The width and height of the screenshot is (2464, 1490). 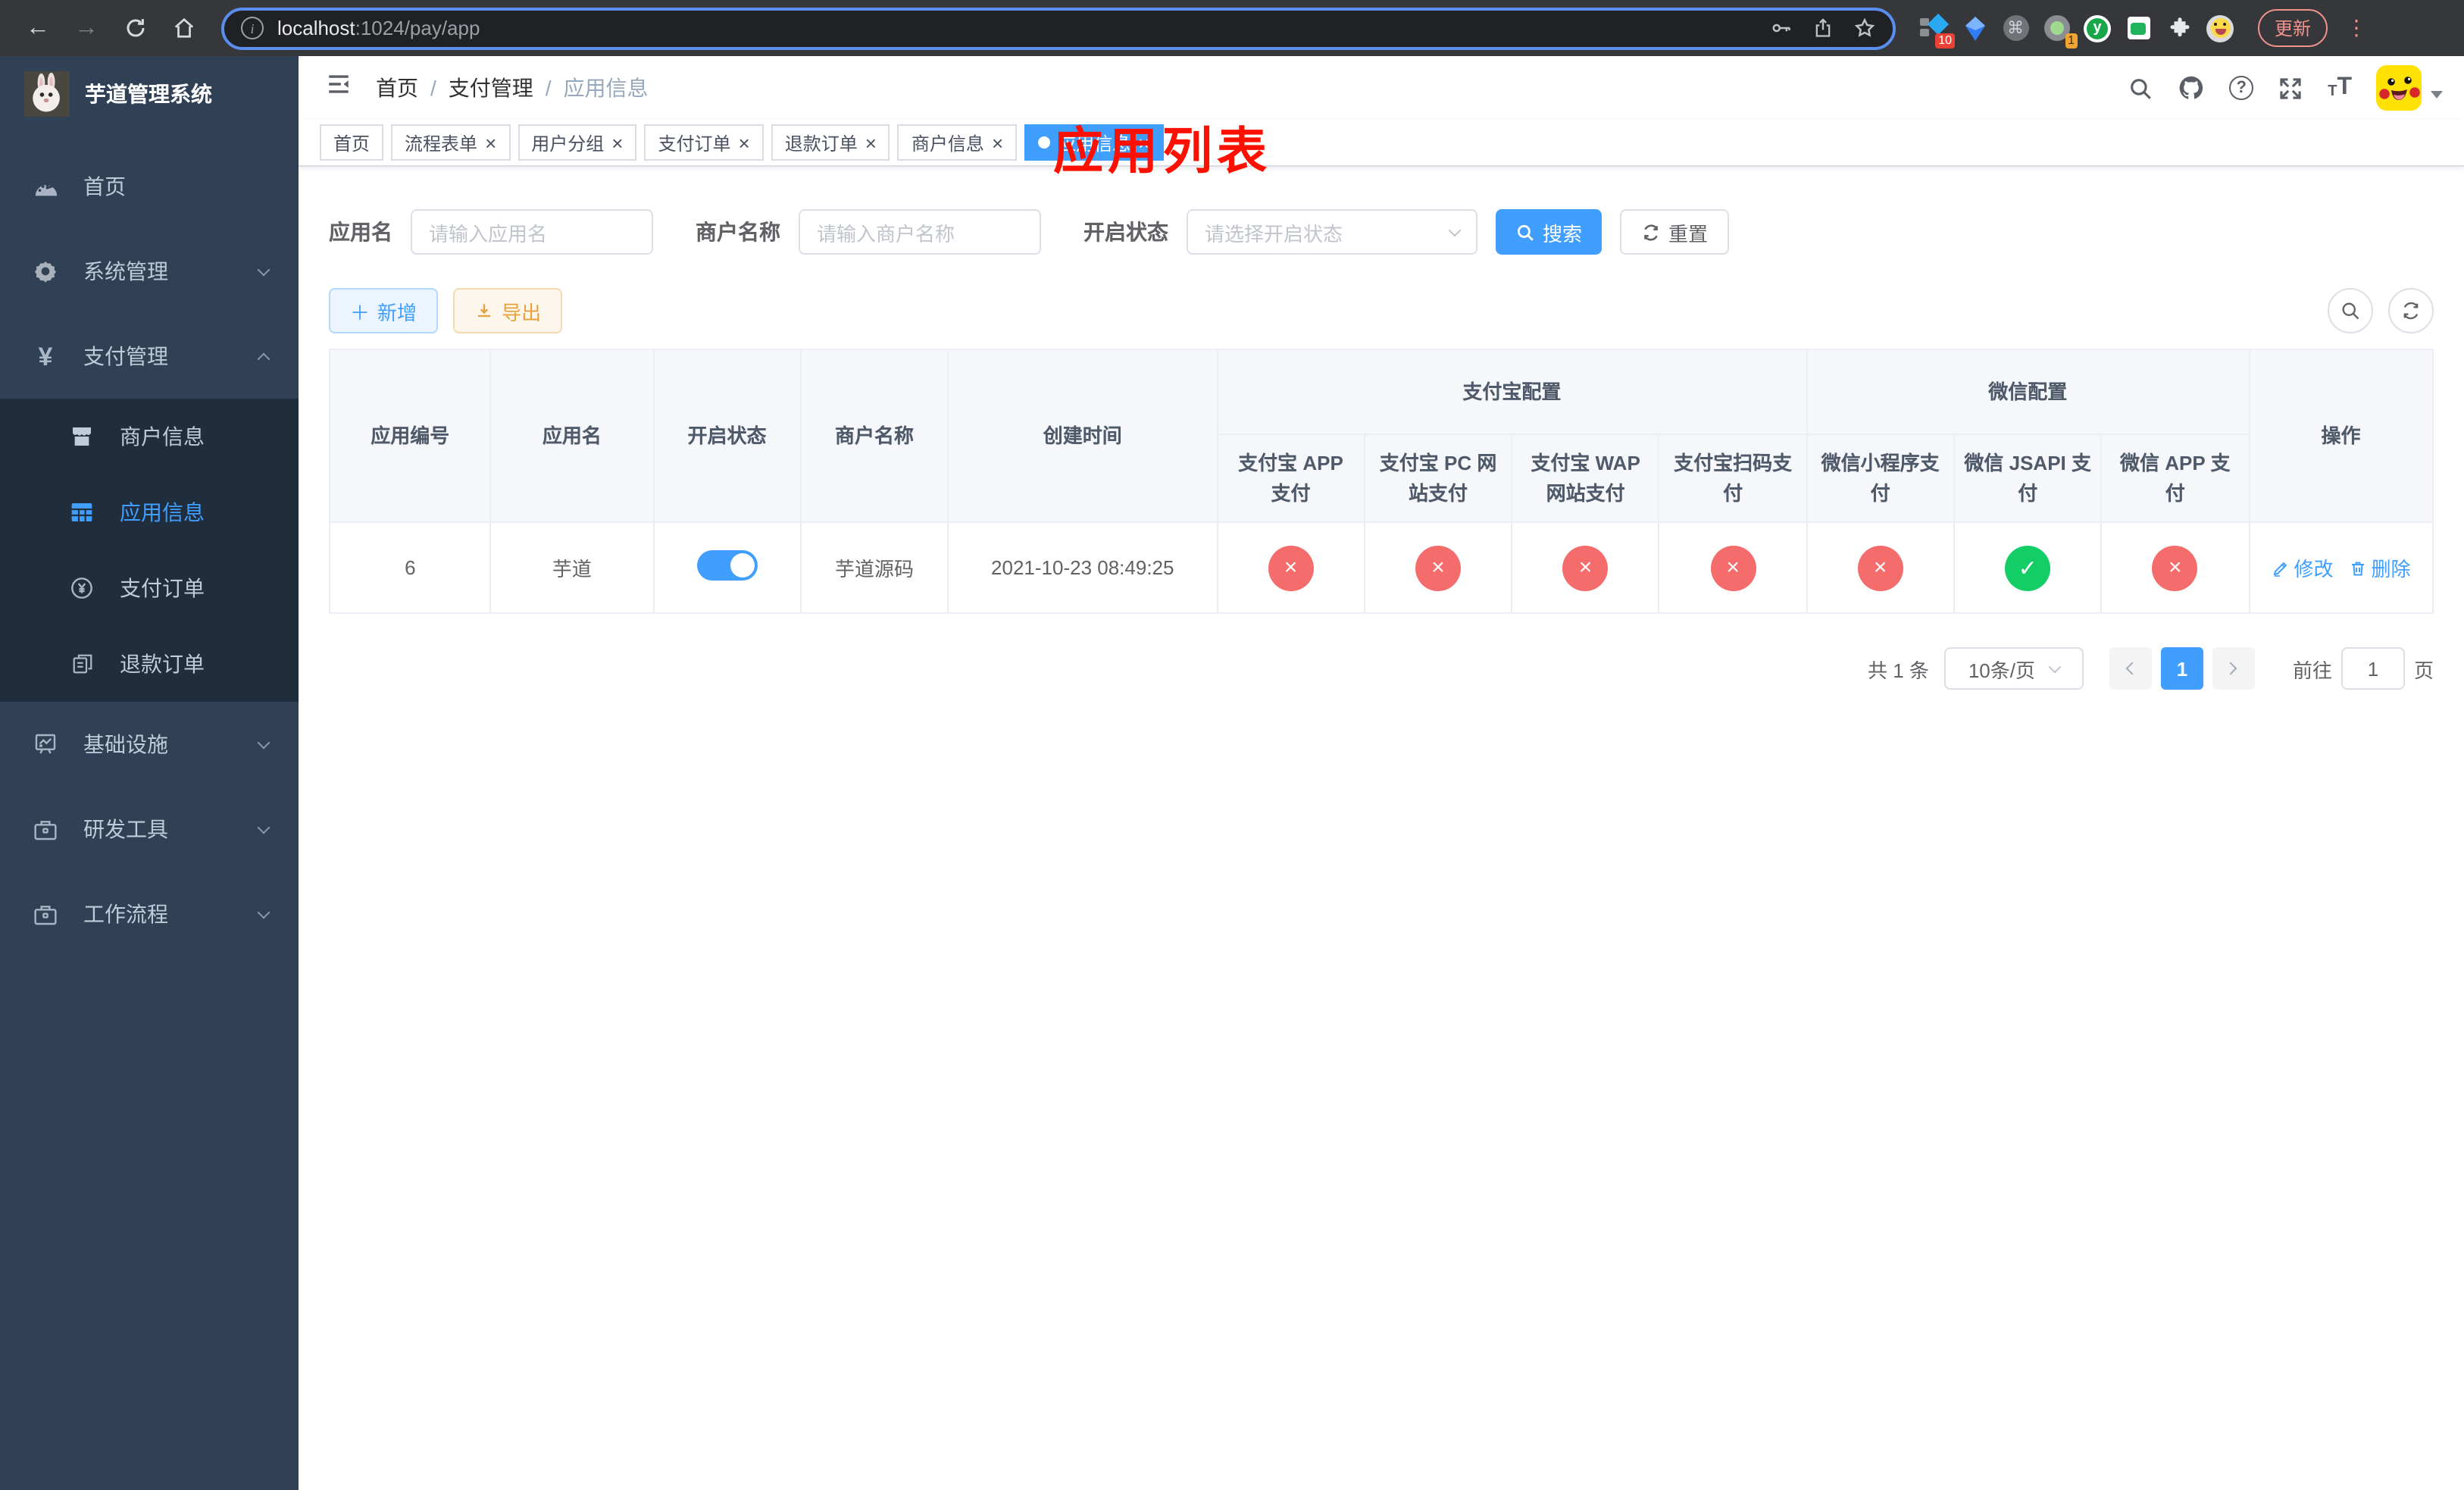 I want to click on page-size-select: 10条/页, so click(x=2013, y=669).